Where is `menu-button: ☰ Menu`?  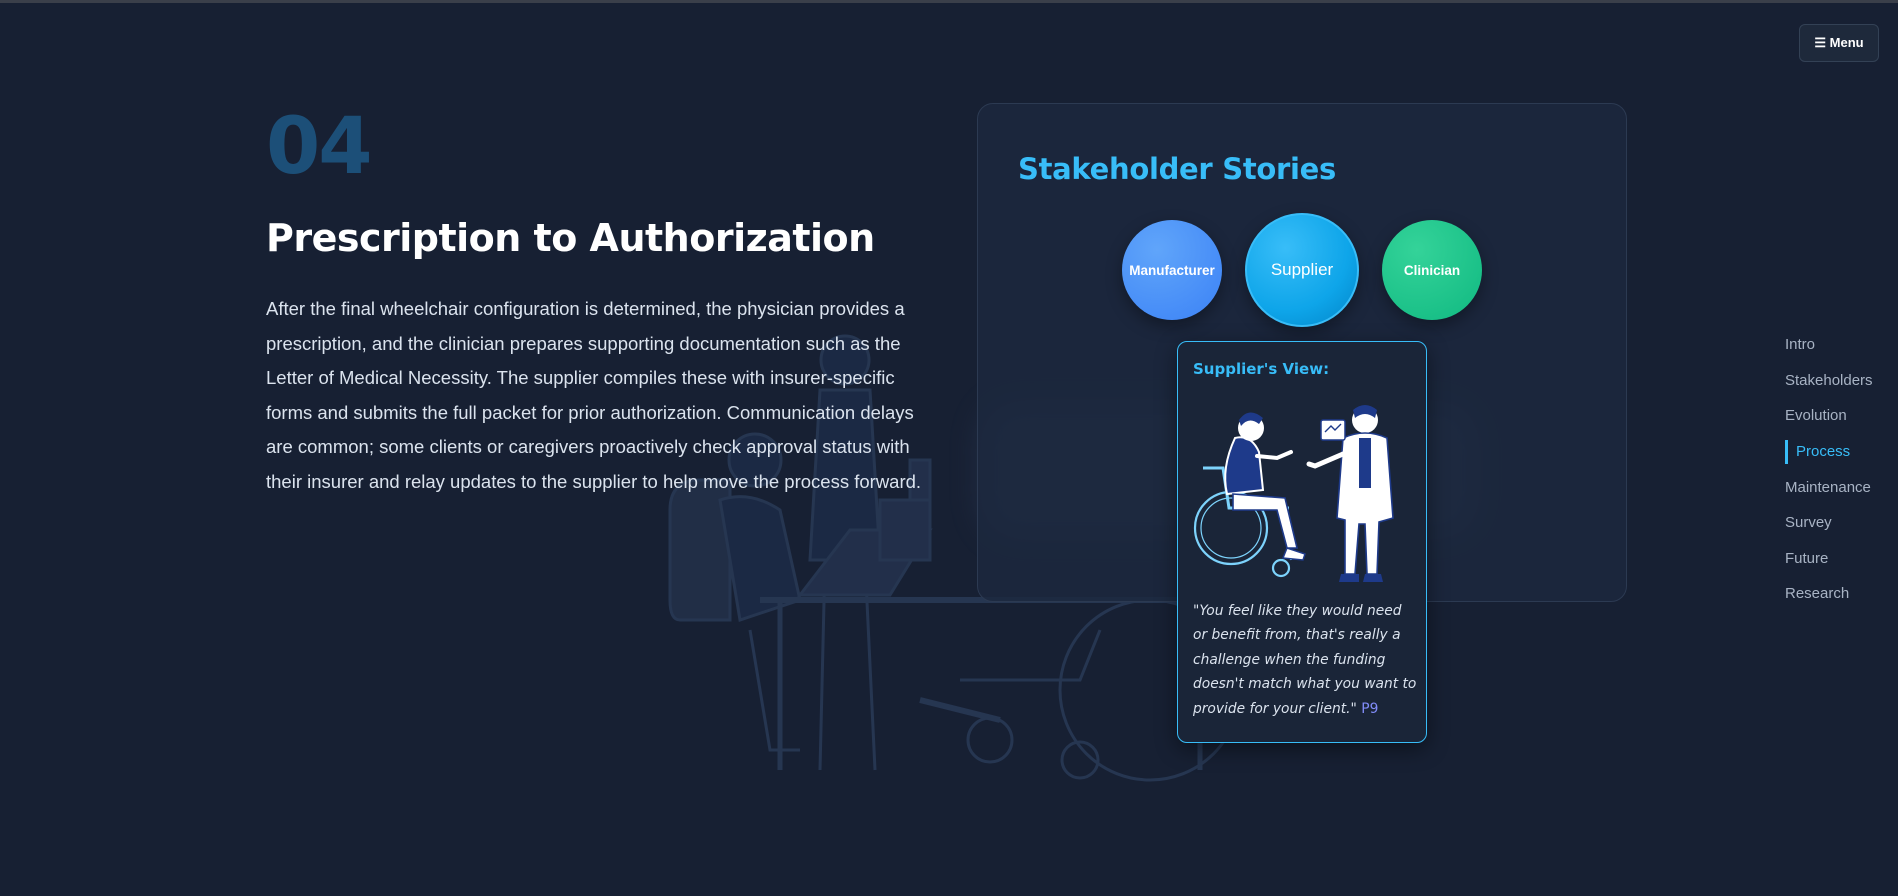
menu-button: ☰ Menu is located at coordinates (1839, 43).